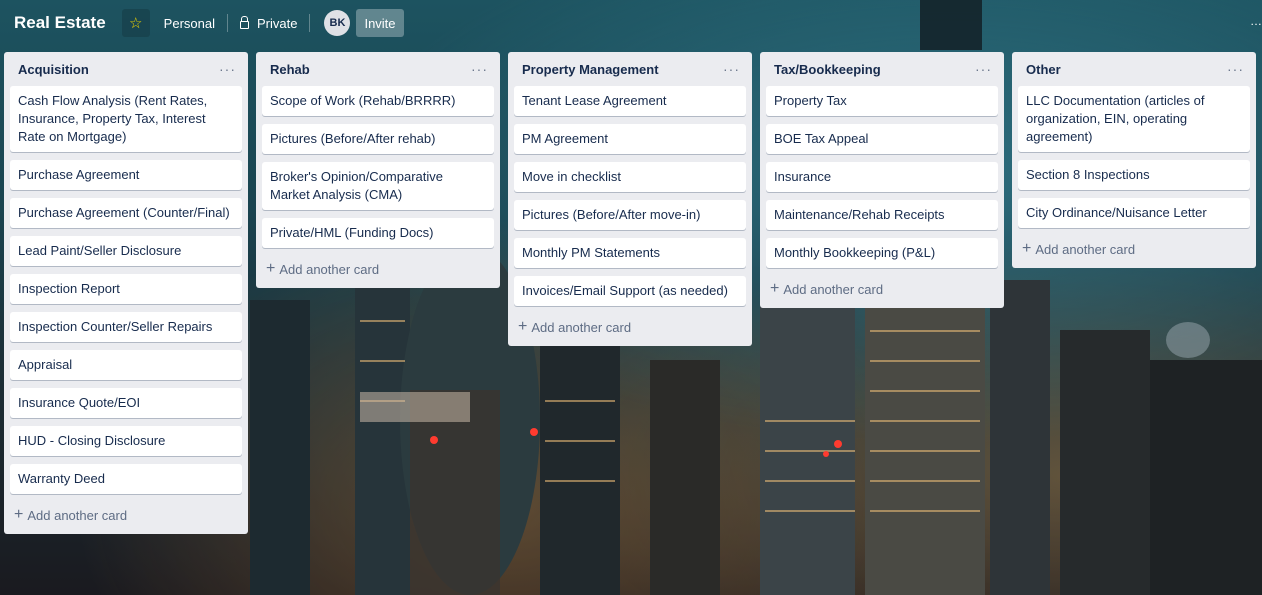  What do you see at coordinates (290, 69) in the screenshot?
I see `list-title: Rehab` at bounding box center [290, 69].